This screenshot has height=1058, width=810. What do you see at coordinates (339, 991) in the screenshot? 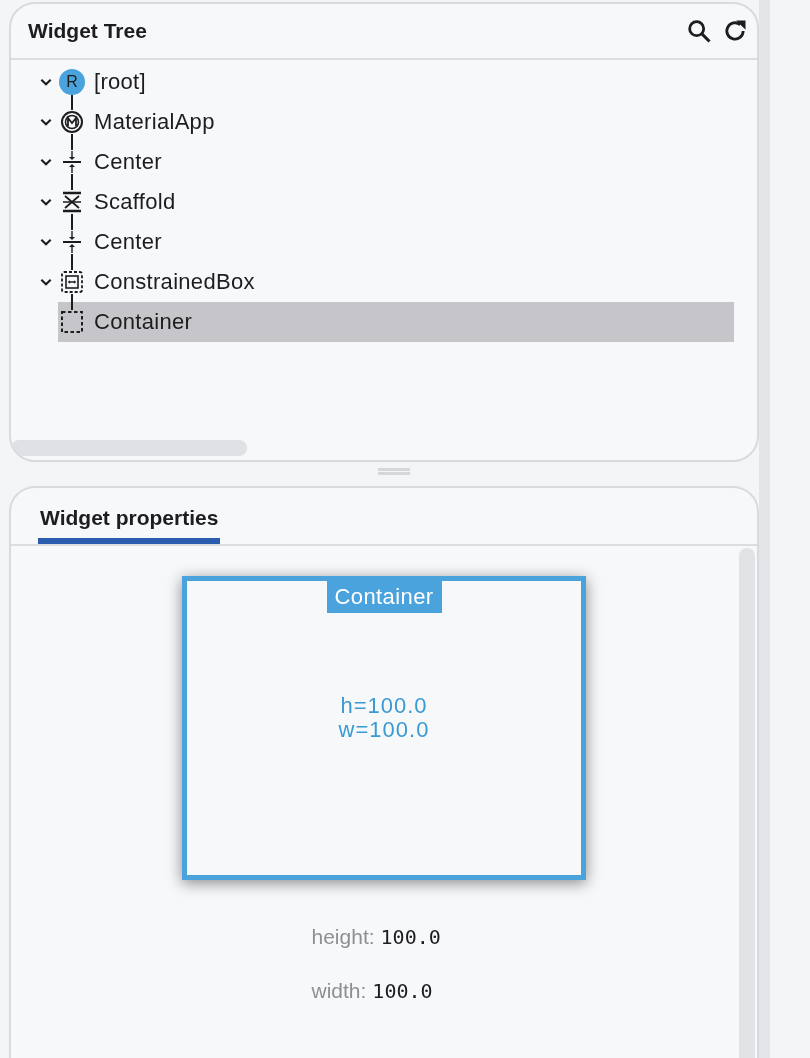
I see `property-name: width:` at bounding box center [339, 991].